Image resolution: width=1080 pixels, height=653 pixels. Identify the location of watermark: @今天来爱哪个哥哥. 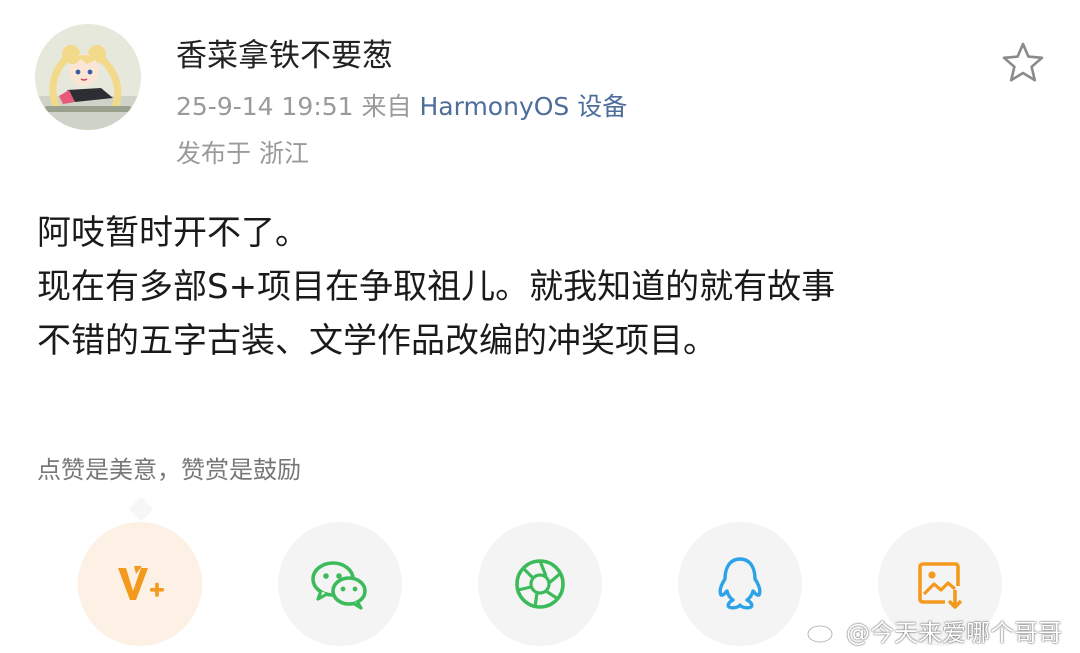
(934, 630).